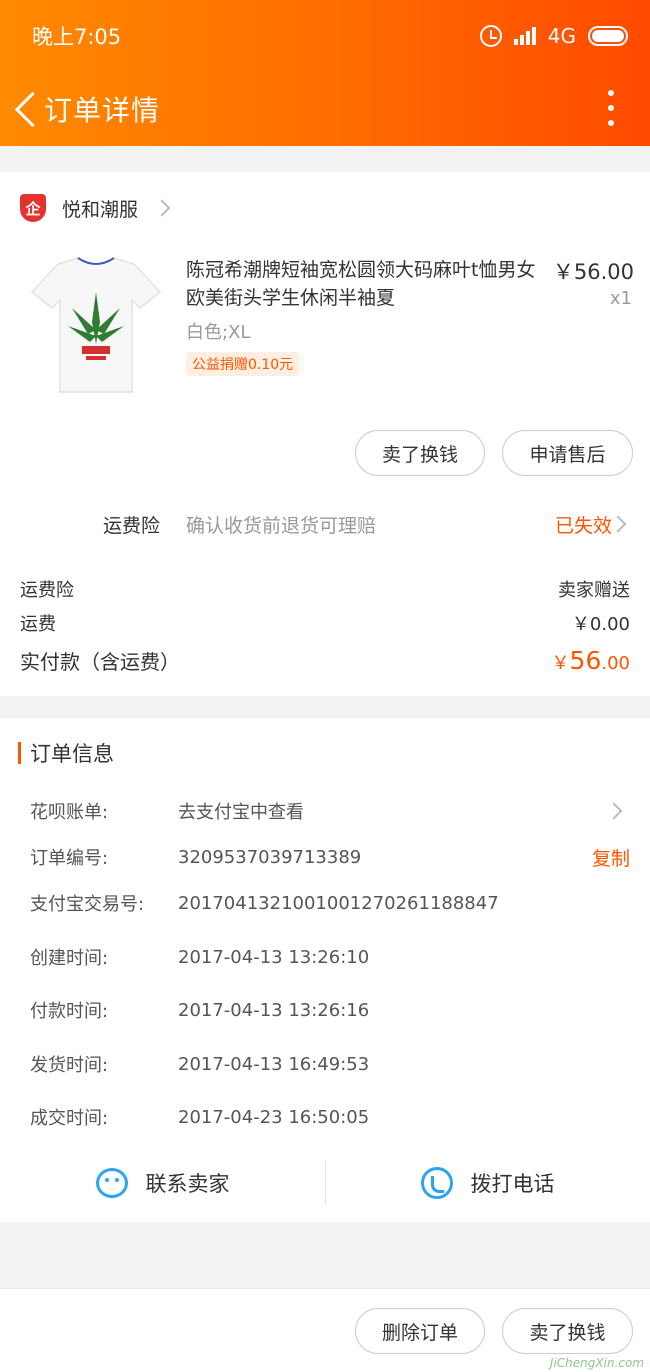 Image resolution: width=650 pixels, height=1372 pixels. I want to click on chat-icon, so click(111, 1183).